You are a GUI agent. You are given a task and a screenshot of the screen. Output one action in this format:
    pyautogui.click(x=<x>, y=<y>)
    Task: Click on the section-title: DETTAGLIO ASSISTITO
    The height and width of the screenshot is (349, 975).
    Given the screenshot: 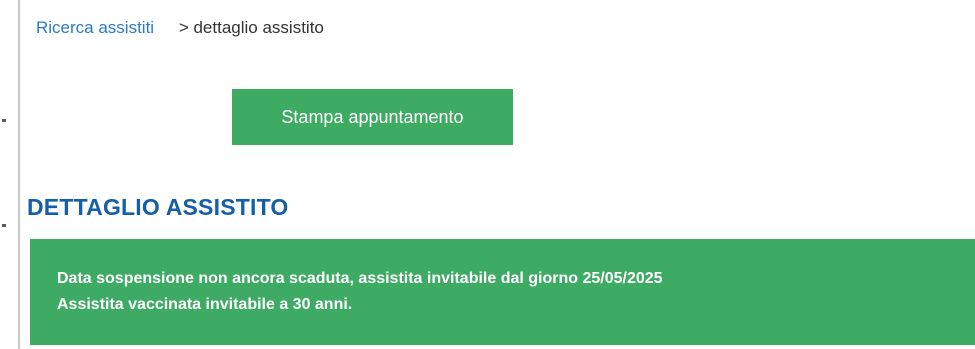 What is the action you would take?
    pyautogui.click(x=158, y=207)
    